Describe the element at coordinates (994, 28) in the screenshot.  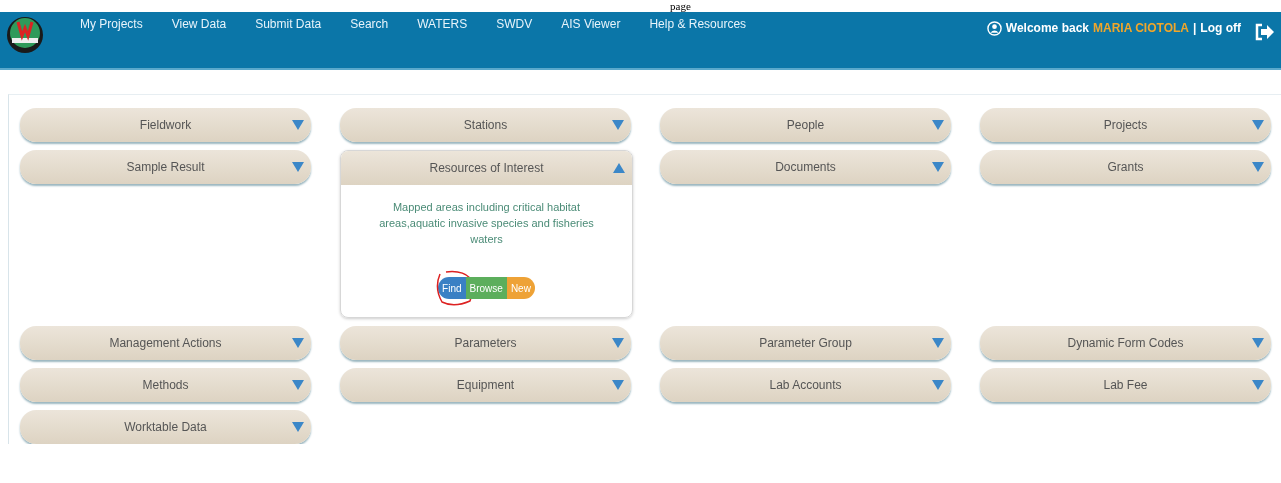
I see `user-icon` at that location.